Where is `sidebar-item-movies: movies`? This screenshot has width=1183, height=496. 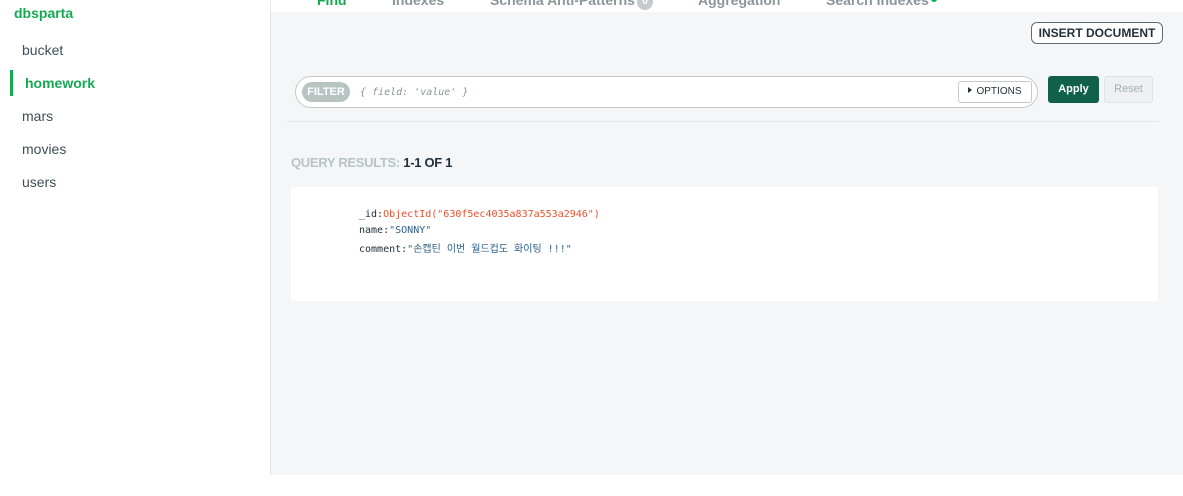 sidebar-item-movies: movies is located at coordinates (135, 149).